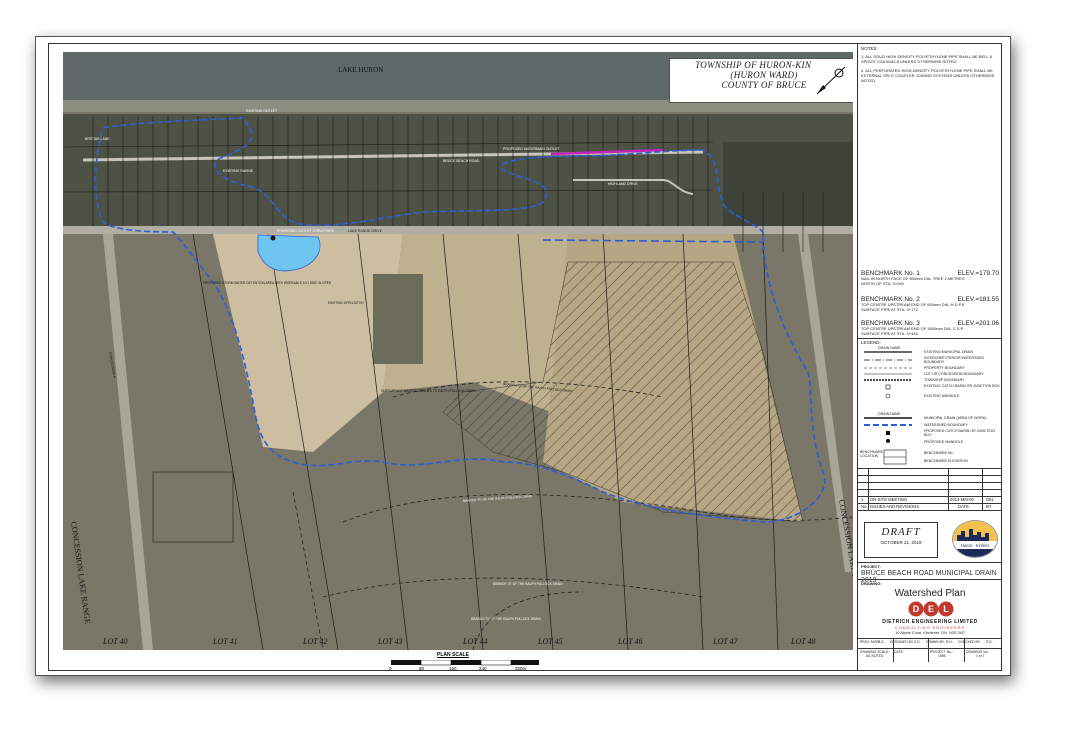 The height and width of the screenshot is (746, 1080). What do you see at coordinates (946, 425) in the screenshot?
I see `legend-item: WATERSHED BOUNDARY` at bounding box center [946, 425].